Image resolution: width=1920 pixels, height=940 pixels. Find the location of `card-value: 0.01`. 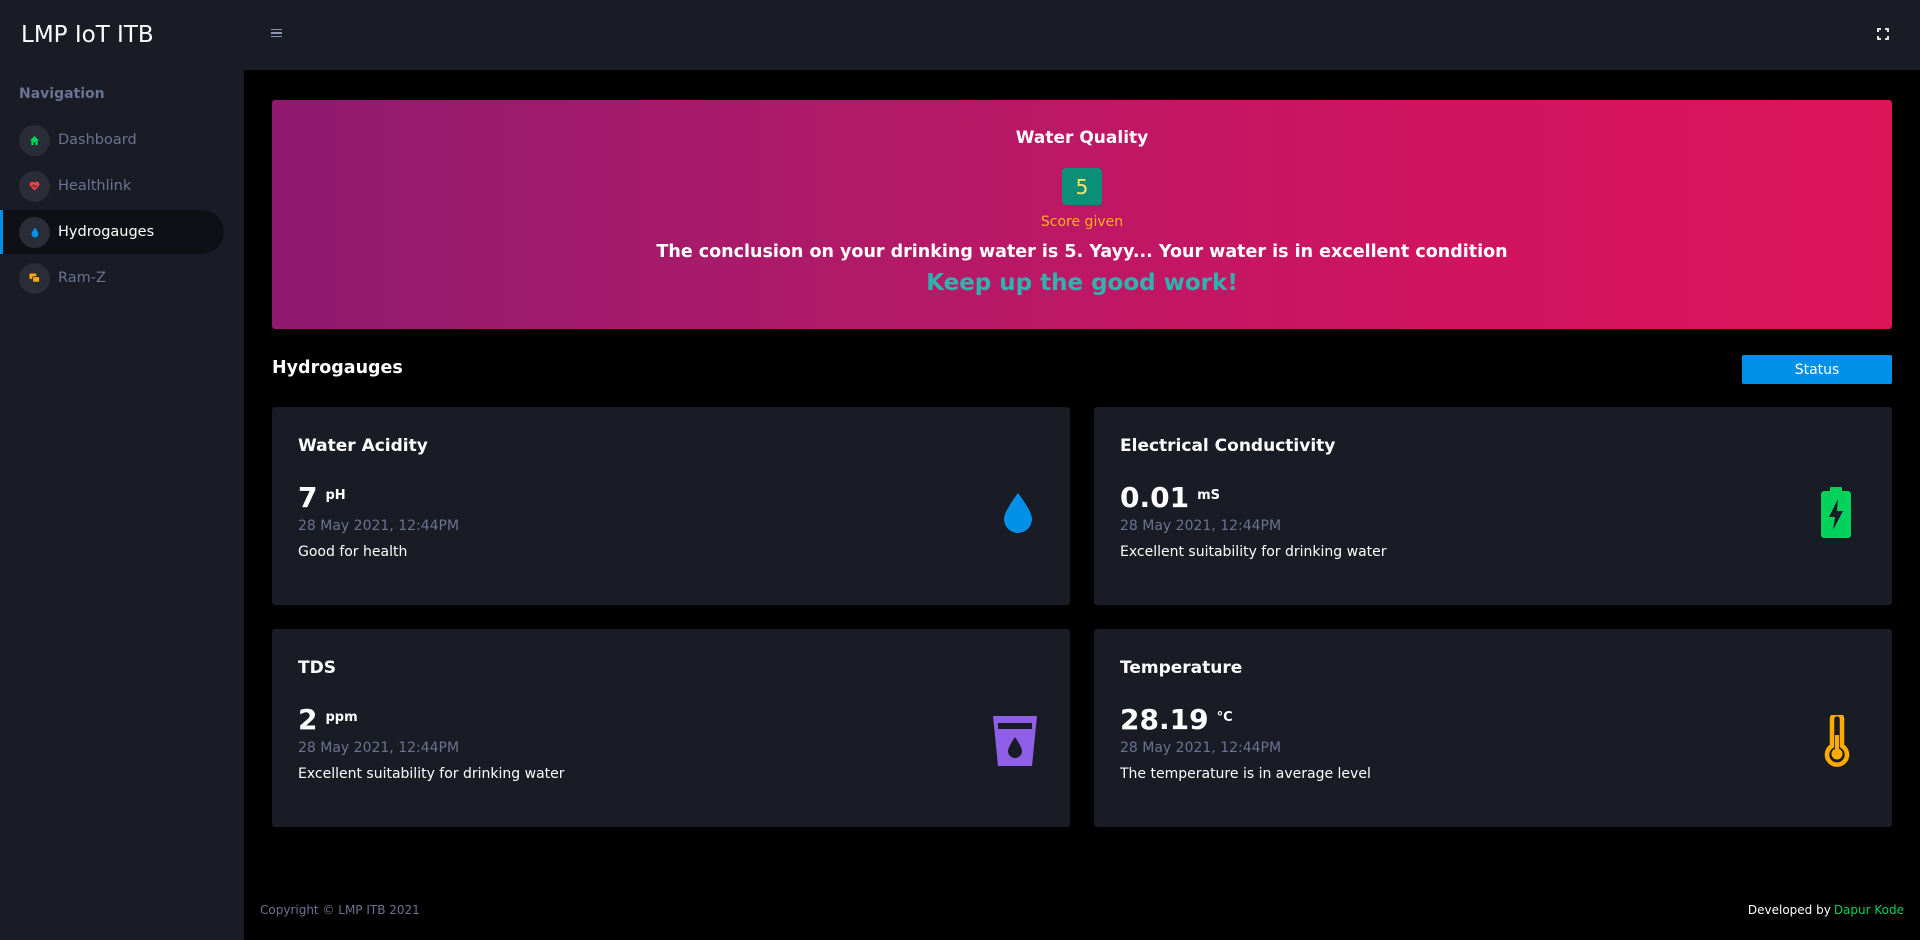

card-value: 0.01 is located at coordinates (1155, 497).